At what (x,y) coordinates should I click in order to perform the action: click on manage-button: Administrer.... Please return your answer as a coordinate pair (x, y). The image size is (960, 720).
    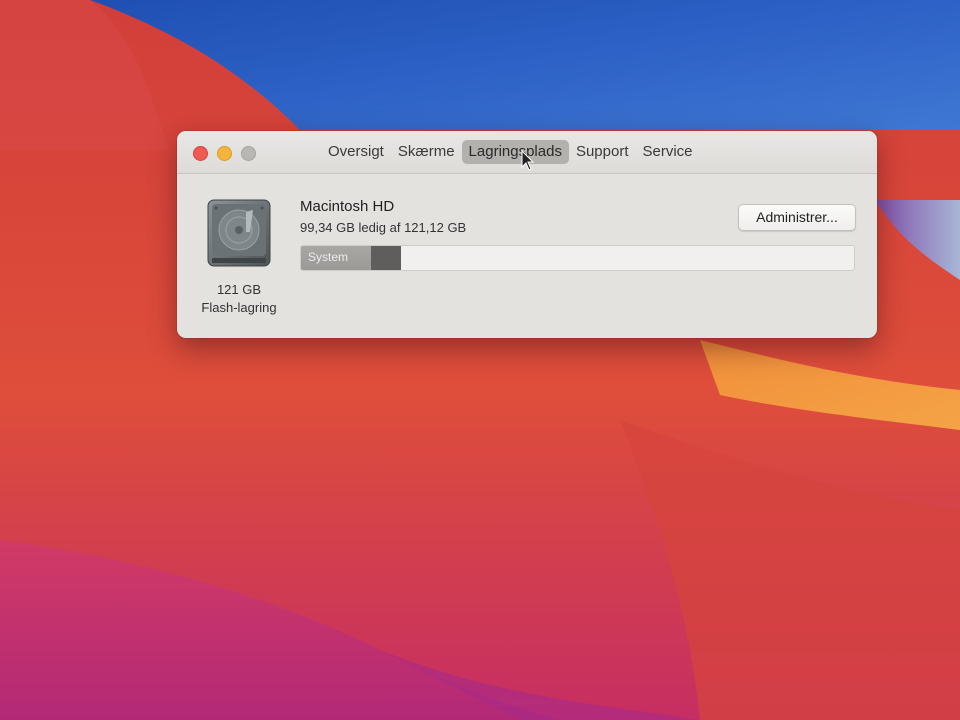
    Looking at the image, I should click on (797, 217).